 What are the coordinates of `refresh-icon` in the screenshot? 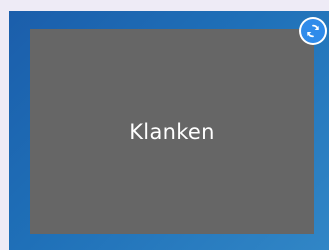 It's located at (313, 31).